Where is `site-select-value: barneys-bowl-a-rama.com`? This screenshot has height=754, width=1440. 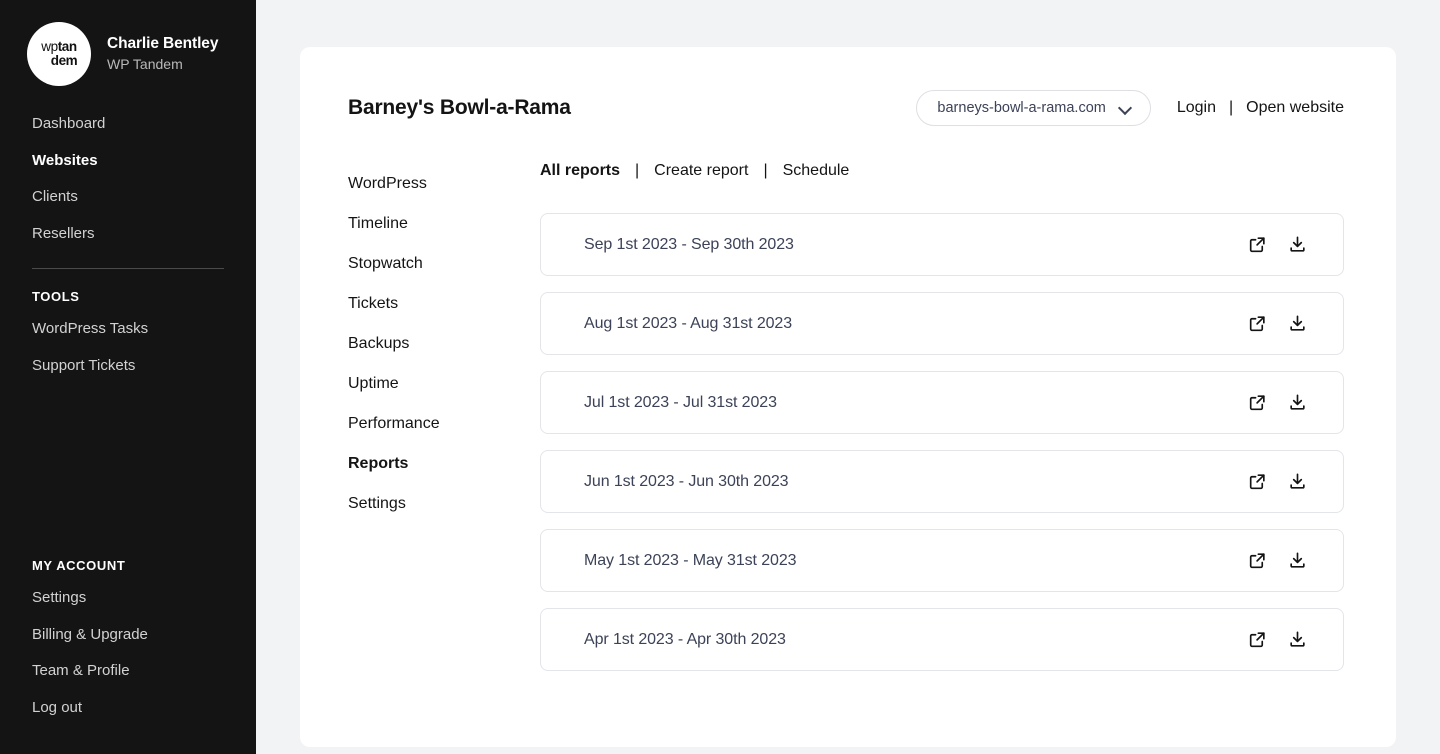
site-select-value: barneys-bowl-a-rama.com is located at coordinates (1021, 108).